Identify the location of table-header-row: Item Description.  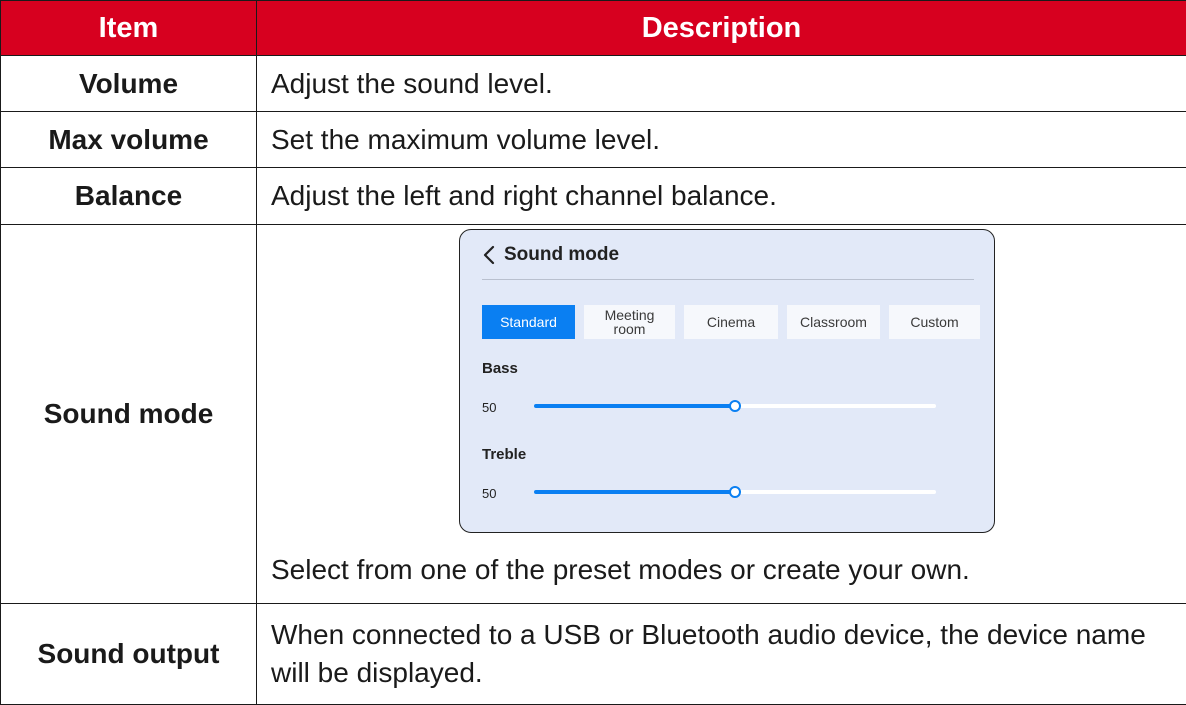
(593, 28).